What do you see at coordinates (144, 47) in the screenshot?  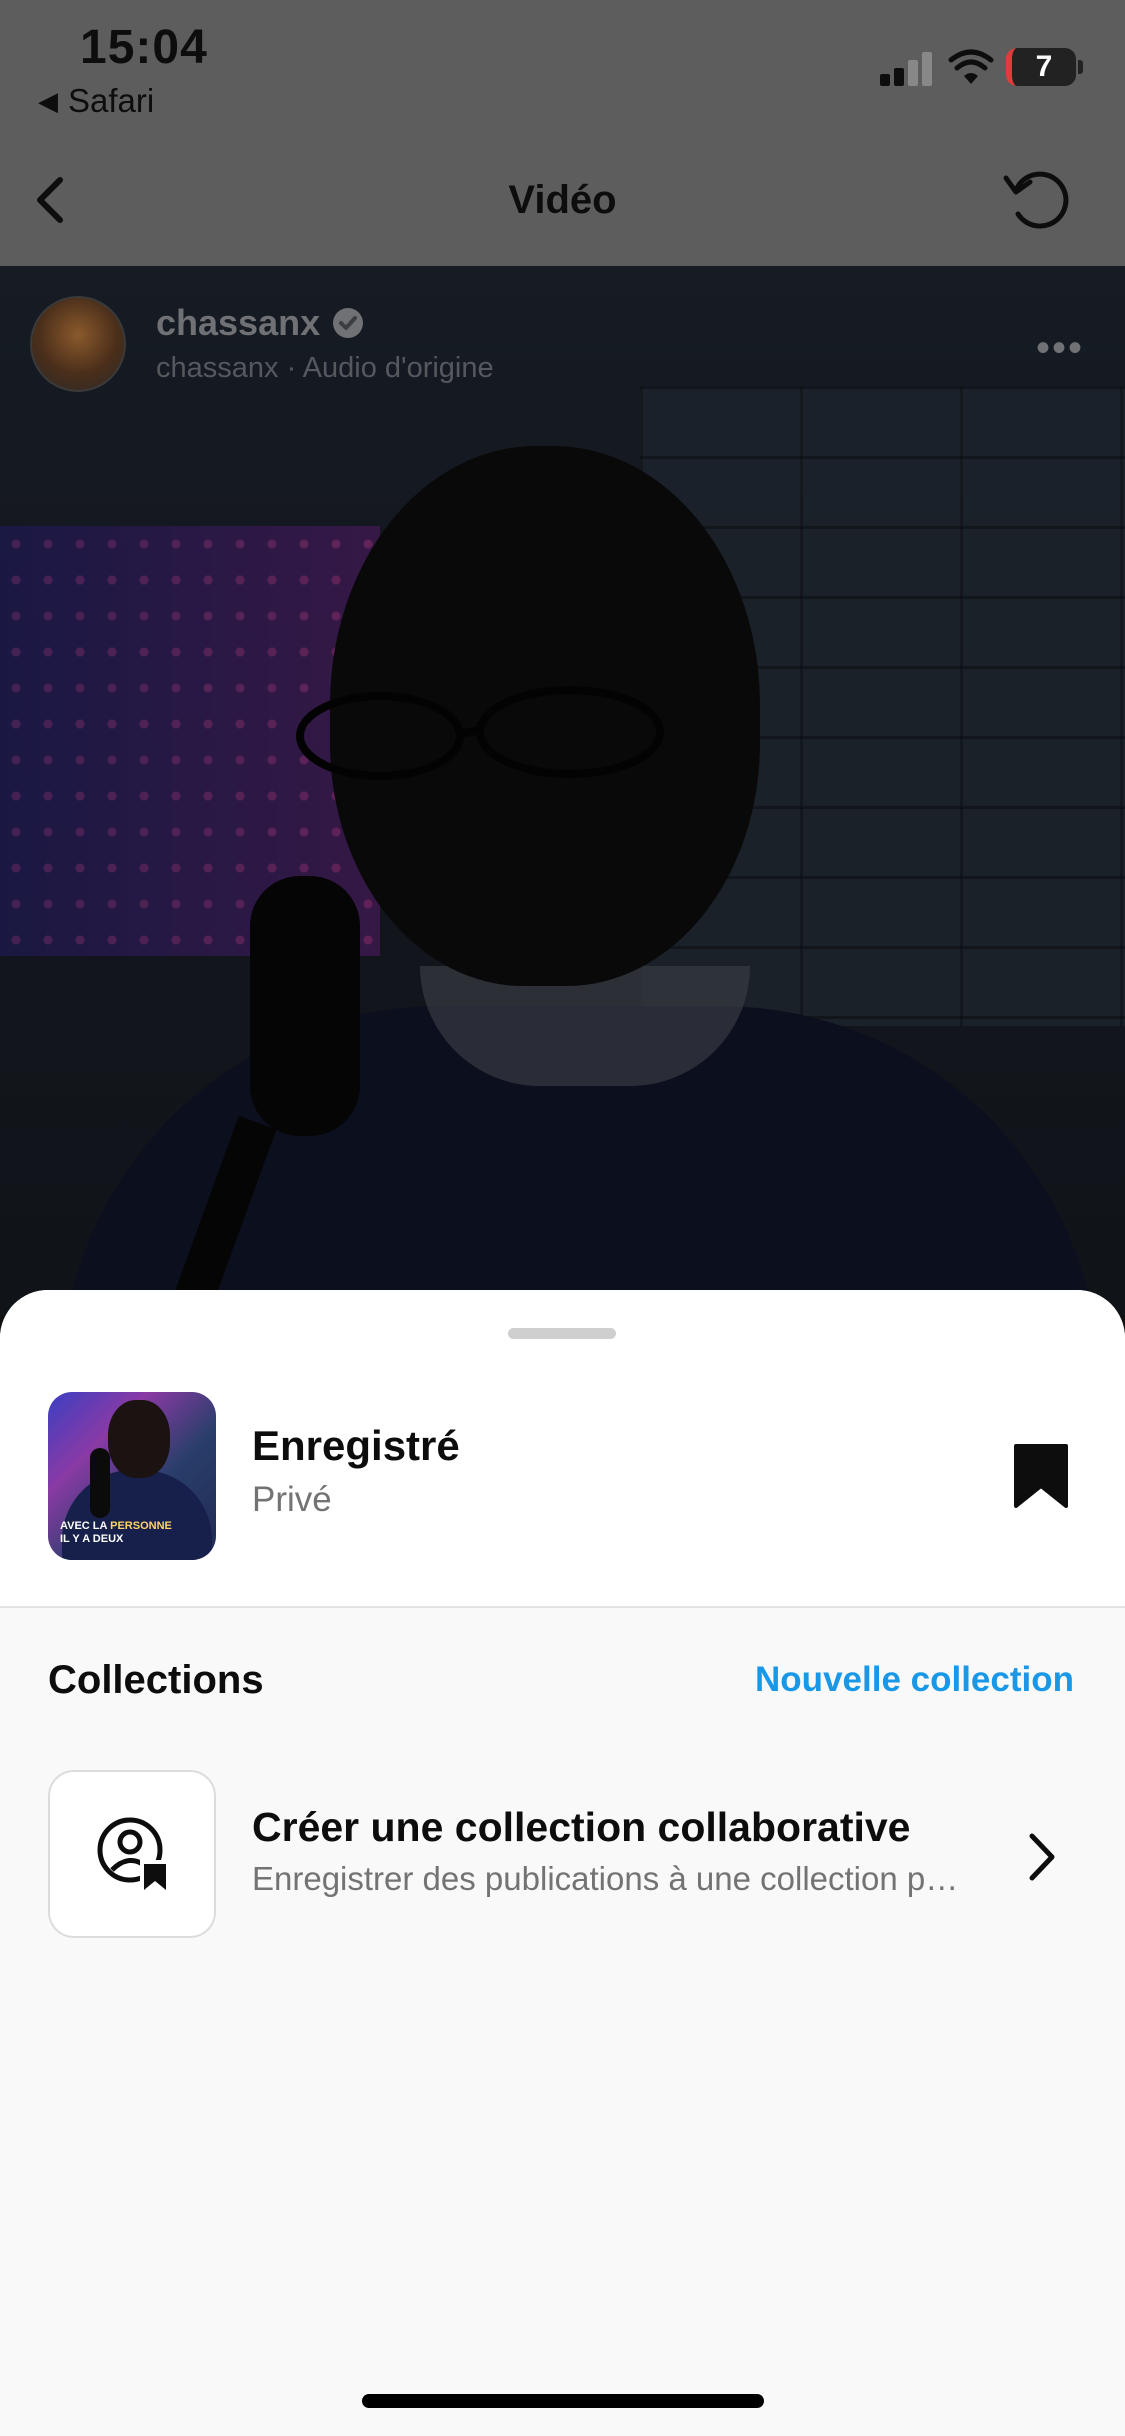 I see `status-time: 15:04` at bounding box center [144, 47].